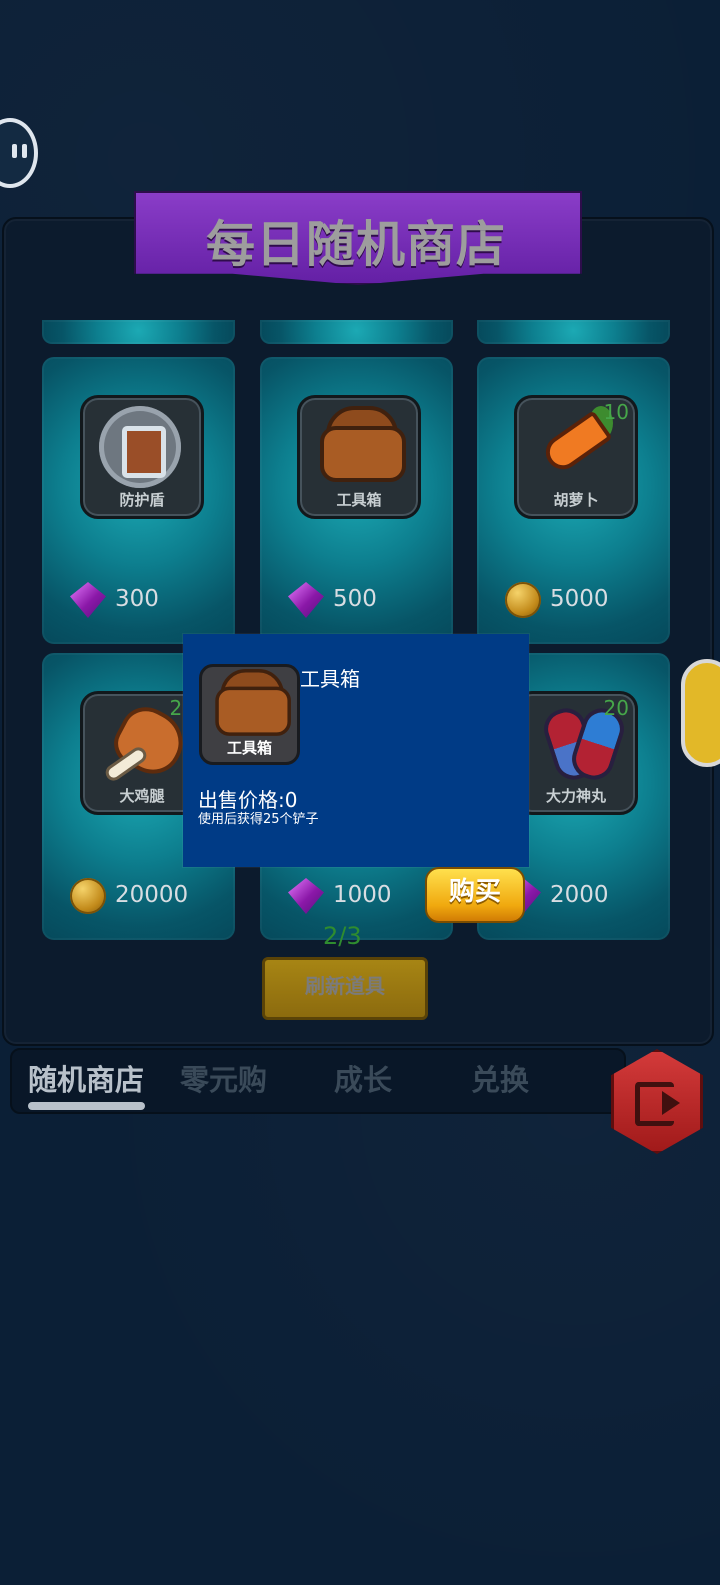 The width and height of the screenshot is (720, 1585). What do you see at coordinates (500, 1078) in the screenshot?
I see `tab-exchange: 兑换` at bounding box center [500, 1078].